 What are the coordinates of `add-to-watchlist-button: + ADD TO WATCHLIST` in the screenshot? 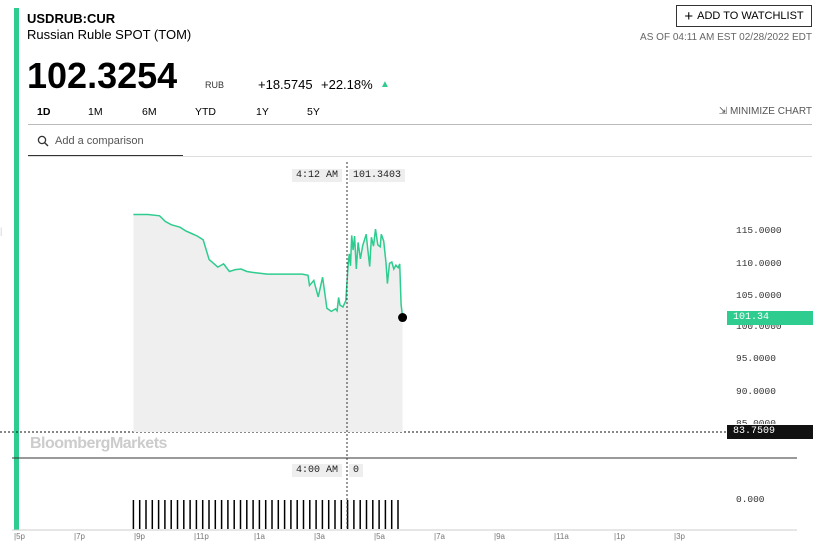 It's located at (744, 16).